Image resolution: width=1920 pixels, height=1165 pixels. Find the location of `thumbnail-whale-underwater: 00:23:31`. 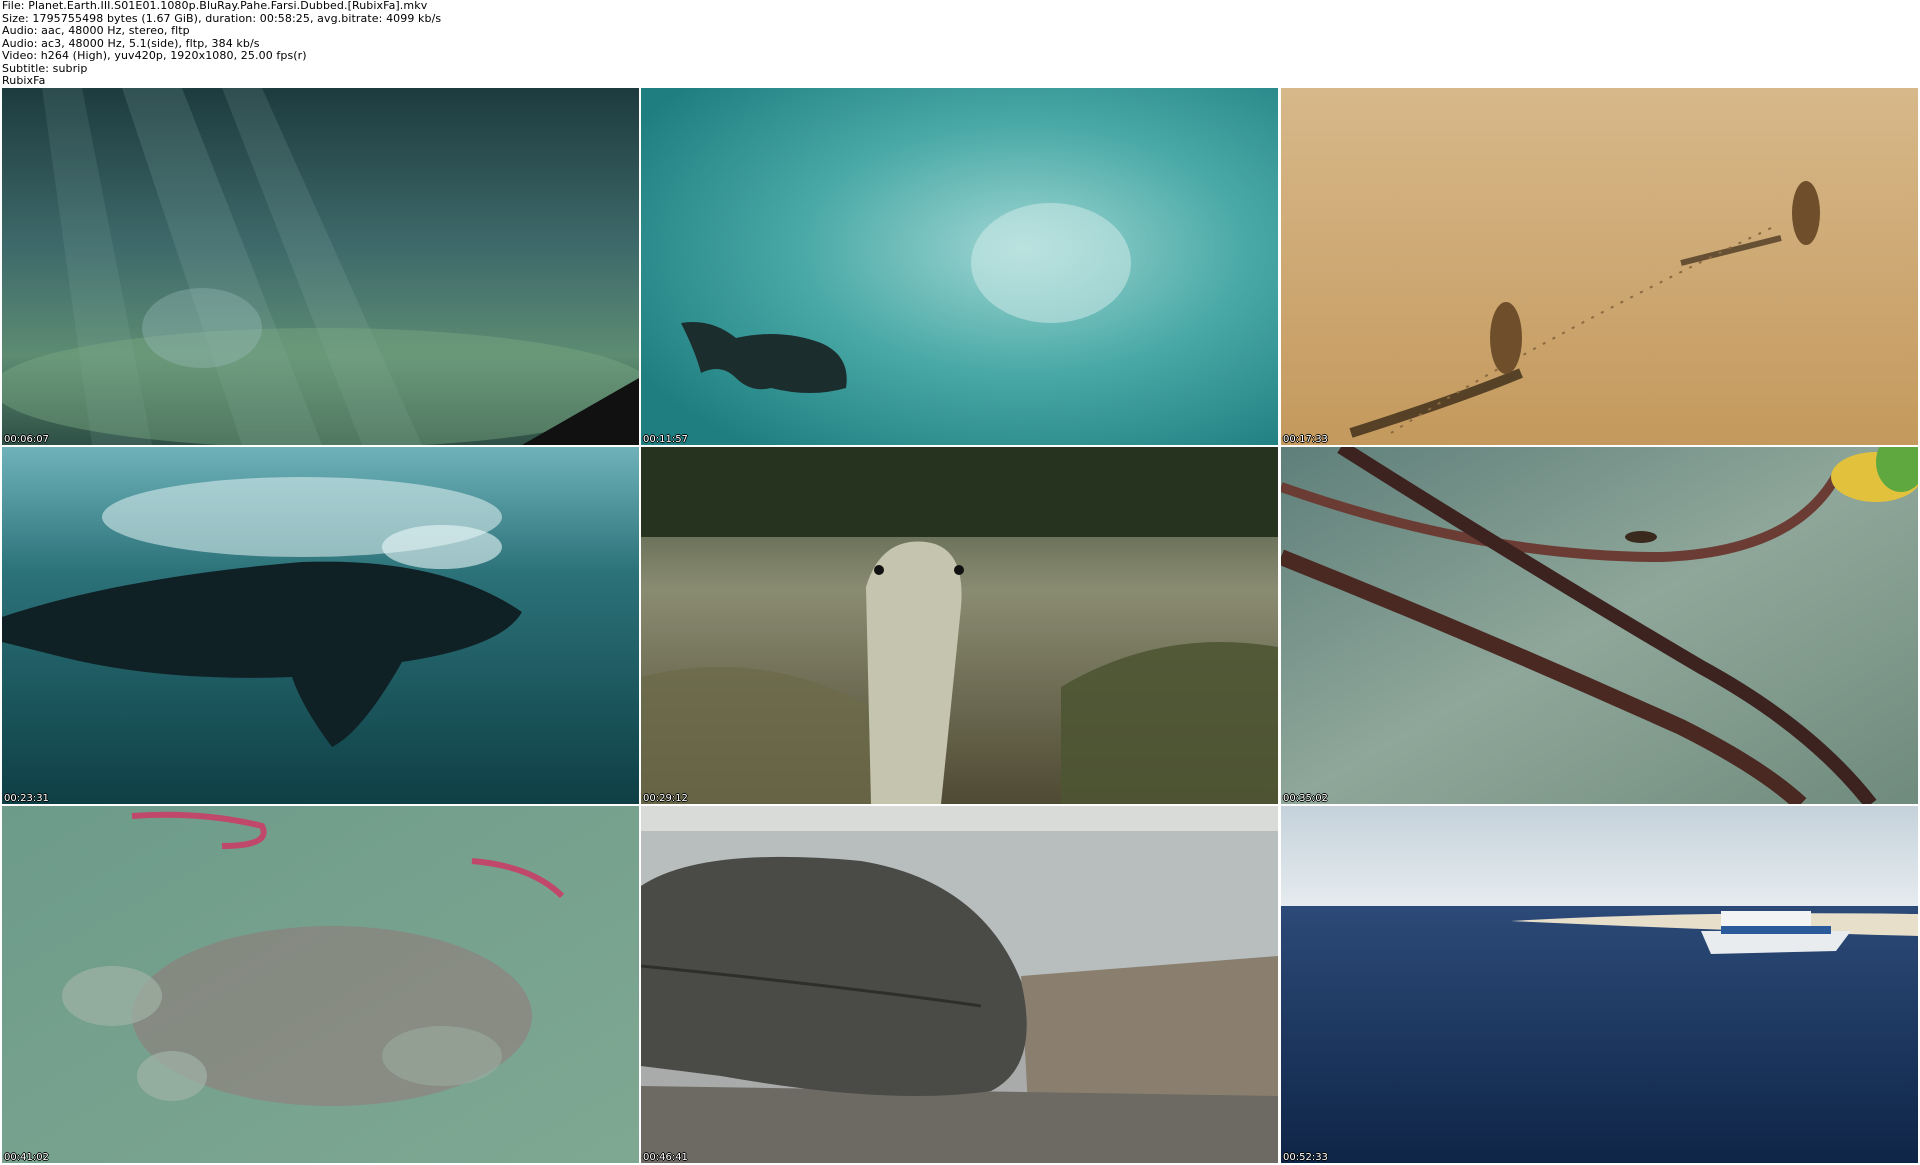

thumbnail-whale-underwater: 00:23:31 is located at coordinates (320, 625).